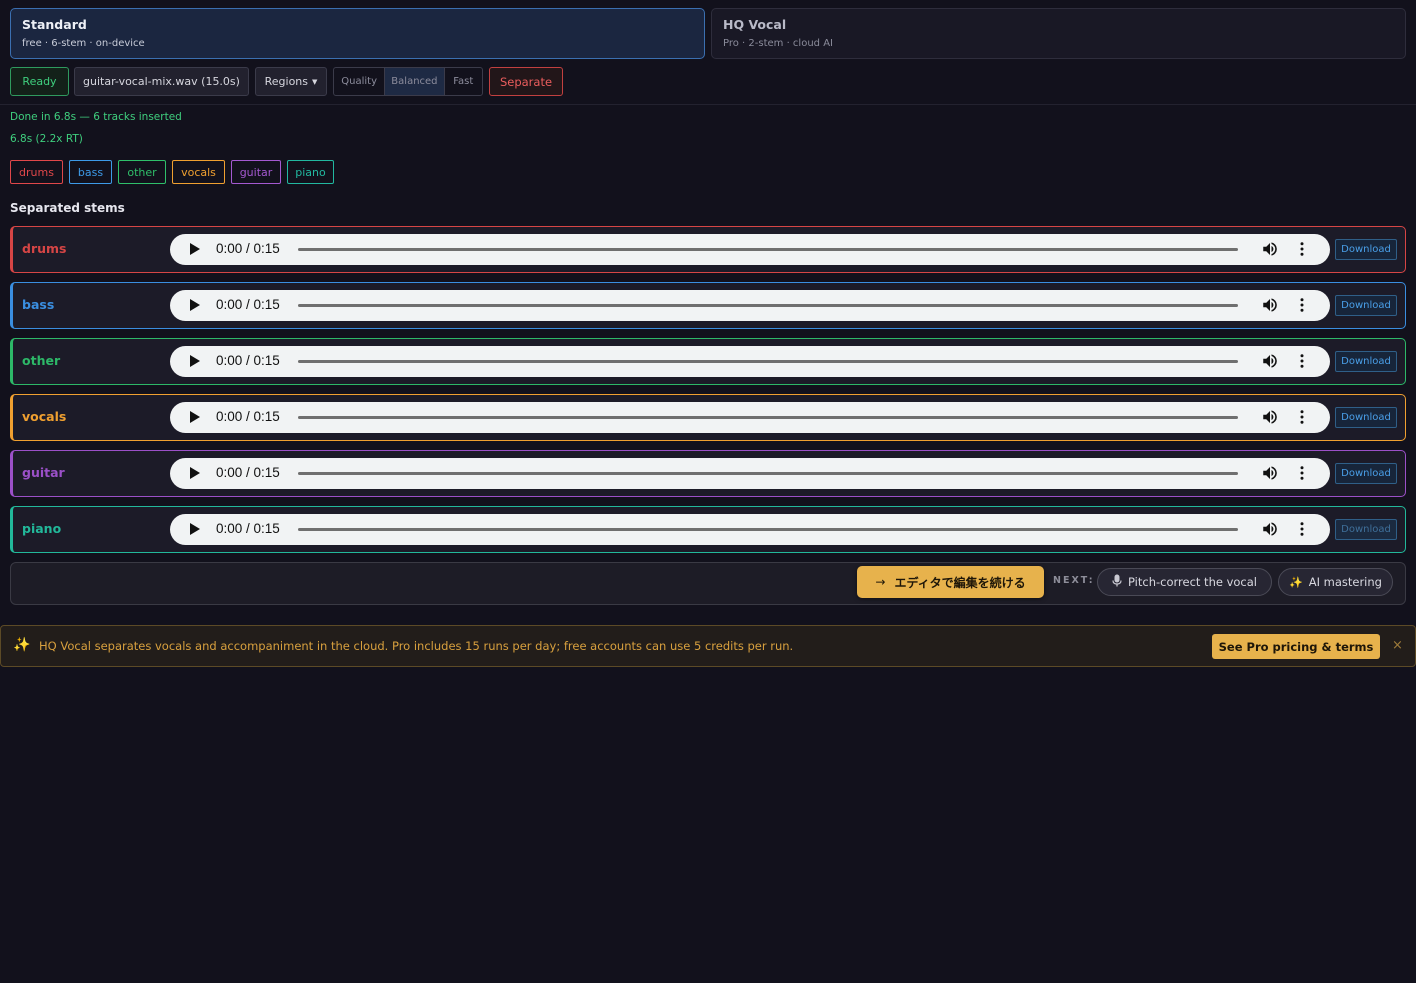  I want to click on status-badge: Ready, so click(39, 81).